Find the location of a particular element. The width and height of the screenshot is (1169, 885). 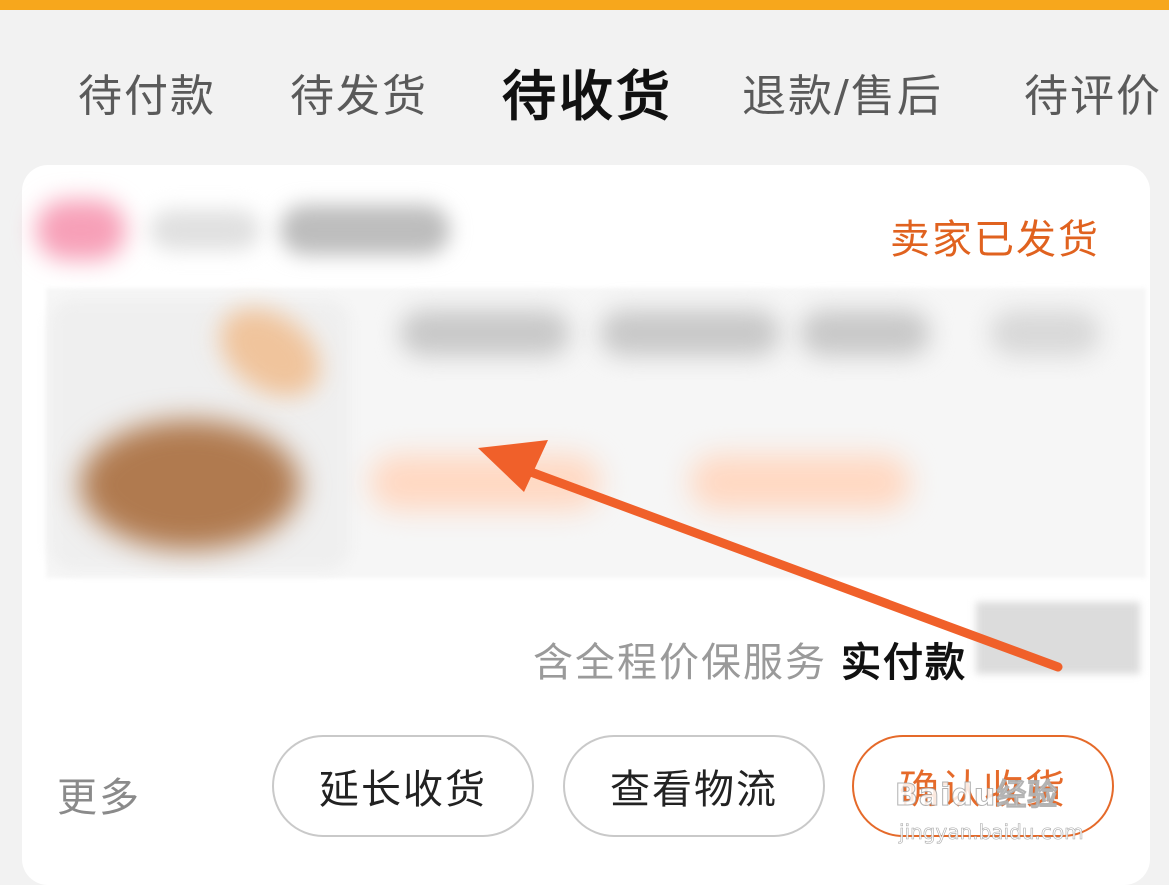

shop-name-redacted is located at coordinates (205, 230).